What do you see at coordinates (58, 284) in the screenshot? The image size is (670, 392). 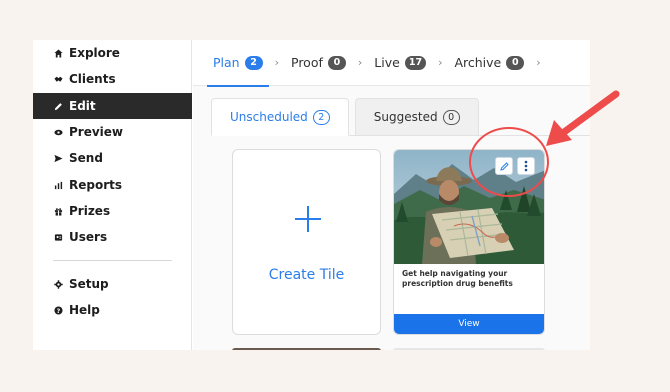 I see `gear-icon` at bounding box center [58, 284].